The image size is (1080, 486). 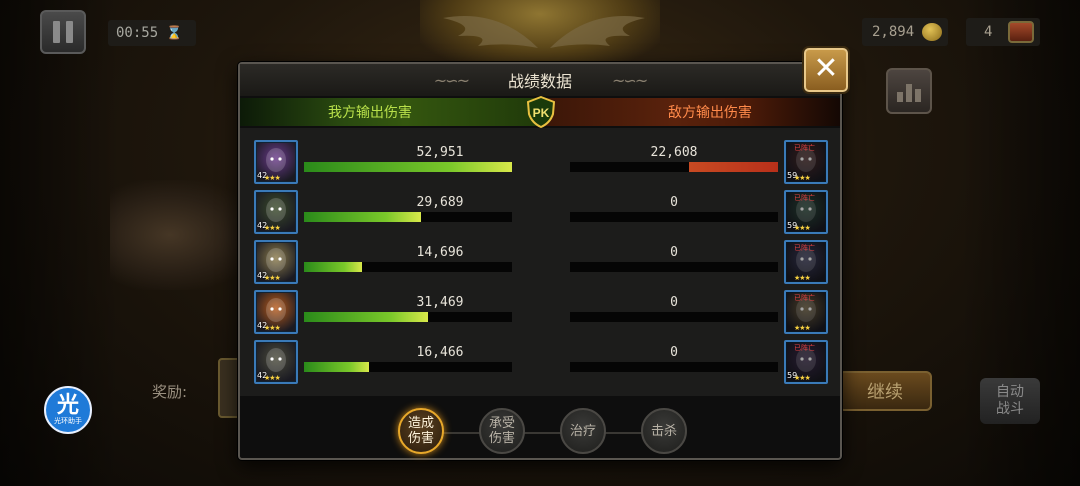 I want to click on tab-damage-taken: 承受 伤害, so click(x=502, y=431).